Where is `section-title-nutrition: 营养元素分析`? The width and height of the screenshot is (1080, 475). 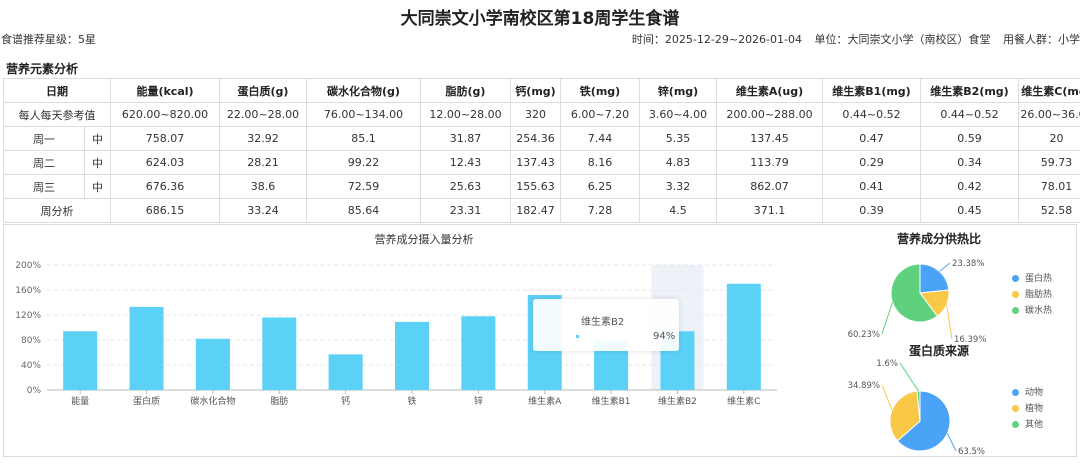
section-title-nutrition: 营养元素分析 is located at coordinates (42, 69).